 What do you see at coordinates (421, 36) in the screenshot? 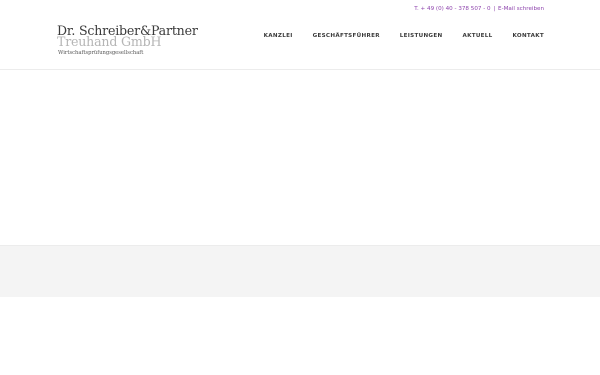
I see `nav-item-leistungen: LEISTUNGEN` at bounding box center [421, 36].